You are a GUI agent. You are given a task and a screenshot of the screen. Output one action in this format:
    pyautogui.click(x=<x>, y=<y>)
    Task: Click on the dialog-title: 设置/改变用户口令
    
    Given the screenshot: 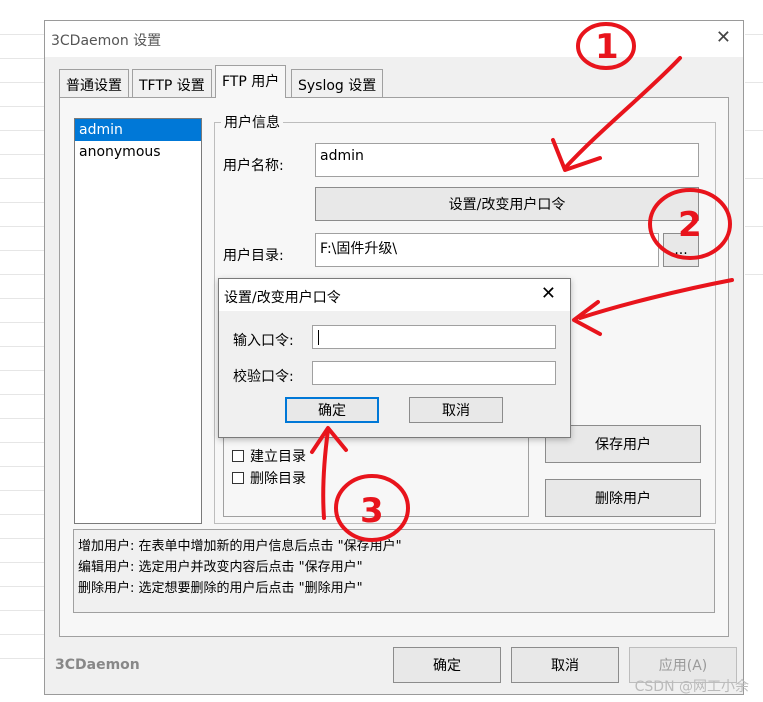 What is the action you would take?
    pyautogui.click(x=282, y=298)
    